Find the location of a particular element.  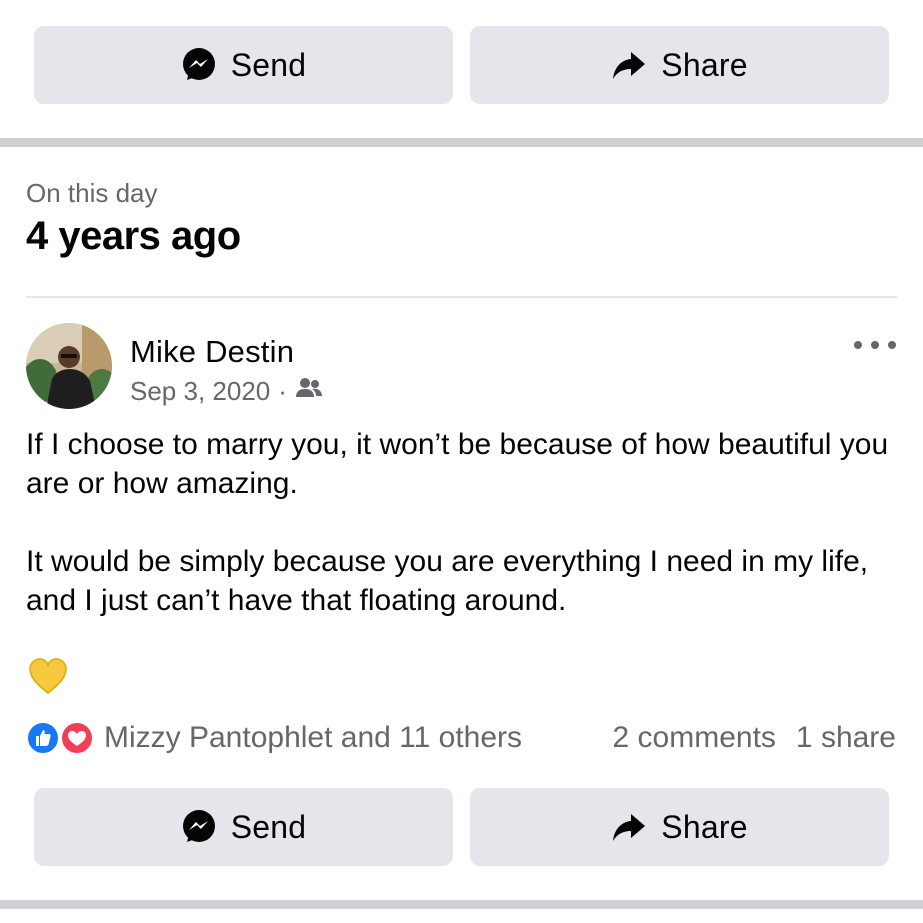

more-options-button is located at coordinates (875, 345).